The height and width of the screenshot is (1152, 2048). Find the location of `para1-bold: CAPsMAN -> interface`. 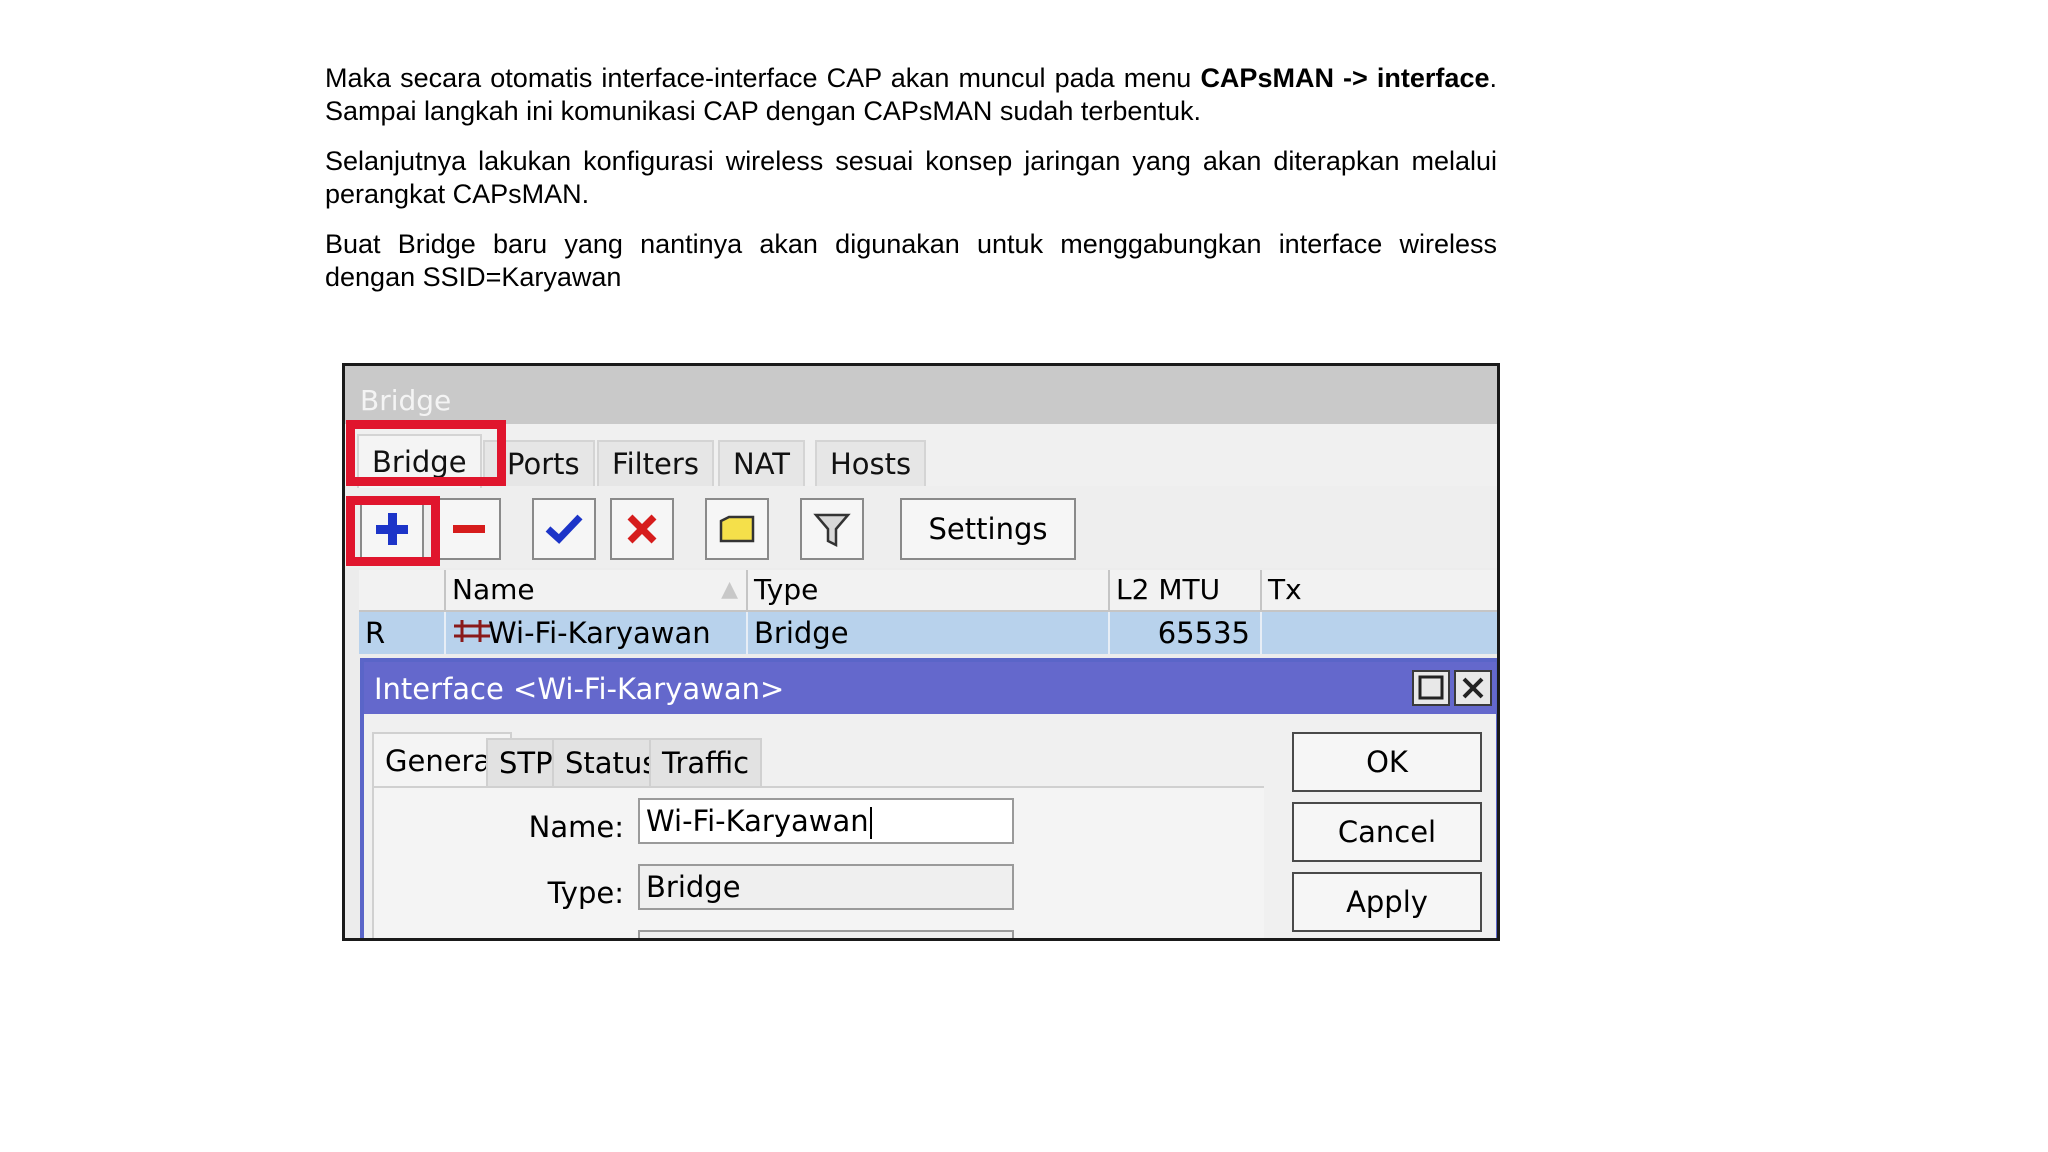

para1-bold: CAPsMAN -> interface is located at coordinates (1345, 78).